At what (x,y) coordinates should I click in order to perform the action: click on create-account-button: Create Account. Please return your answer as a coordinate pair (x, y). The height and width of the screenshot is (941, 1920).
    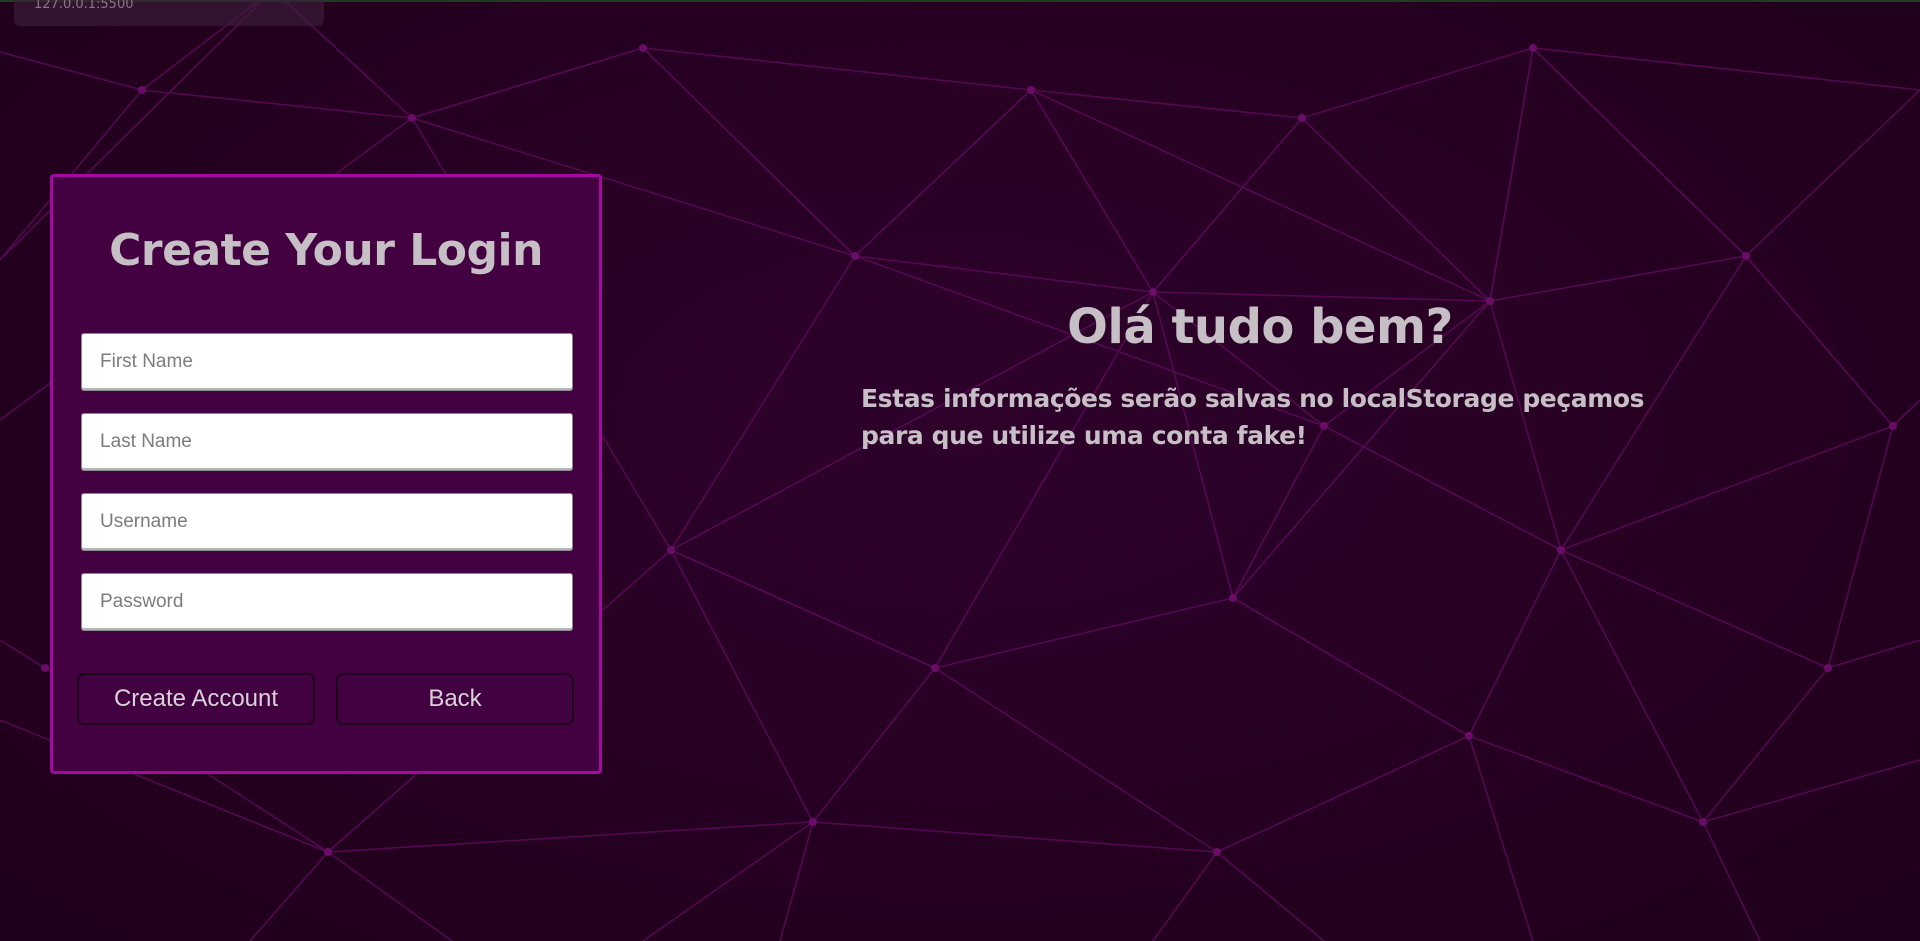
    Looking at the image, I should click on (196, 699).